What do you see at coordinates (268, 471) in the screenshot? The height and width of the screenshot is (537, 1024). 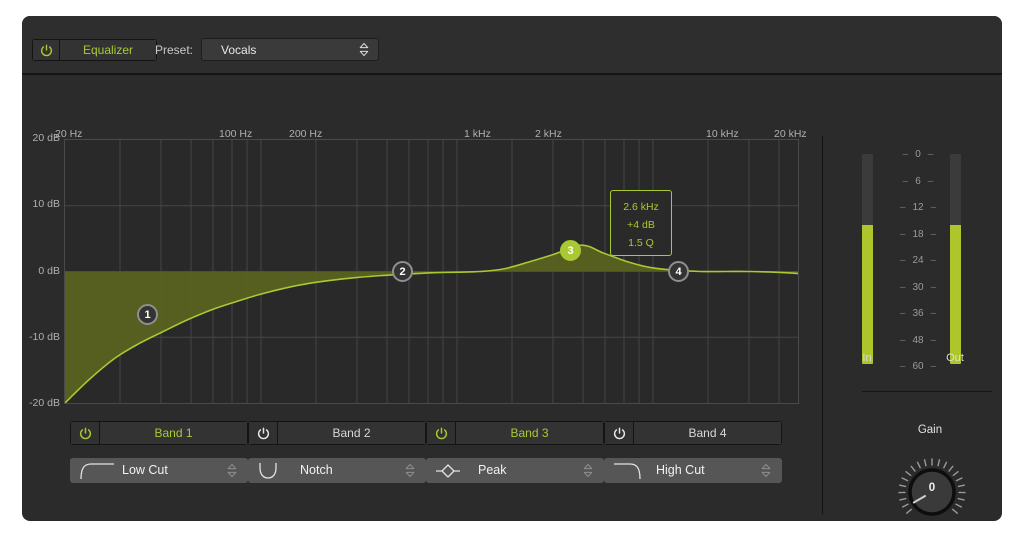 I see `notch-curve-icon` at bounding box center [268, 471].